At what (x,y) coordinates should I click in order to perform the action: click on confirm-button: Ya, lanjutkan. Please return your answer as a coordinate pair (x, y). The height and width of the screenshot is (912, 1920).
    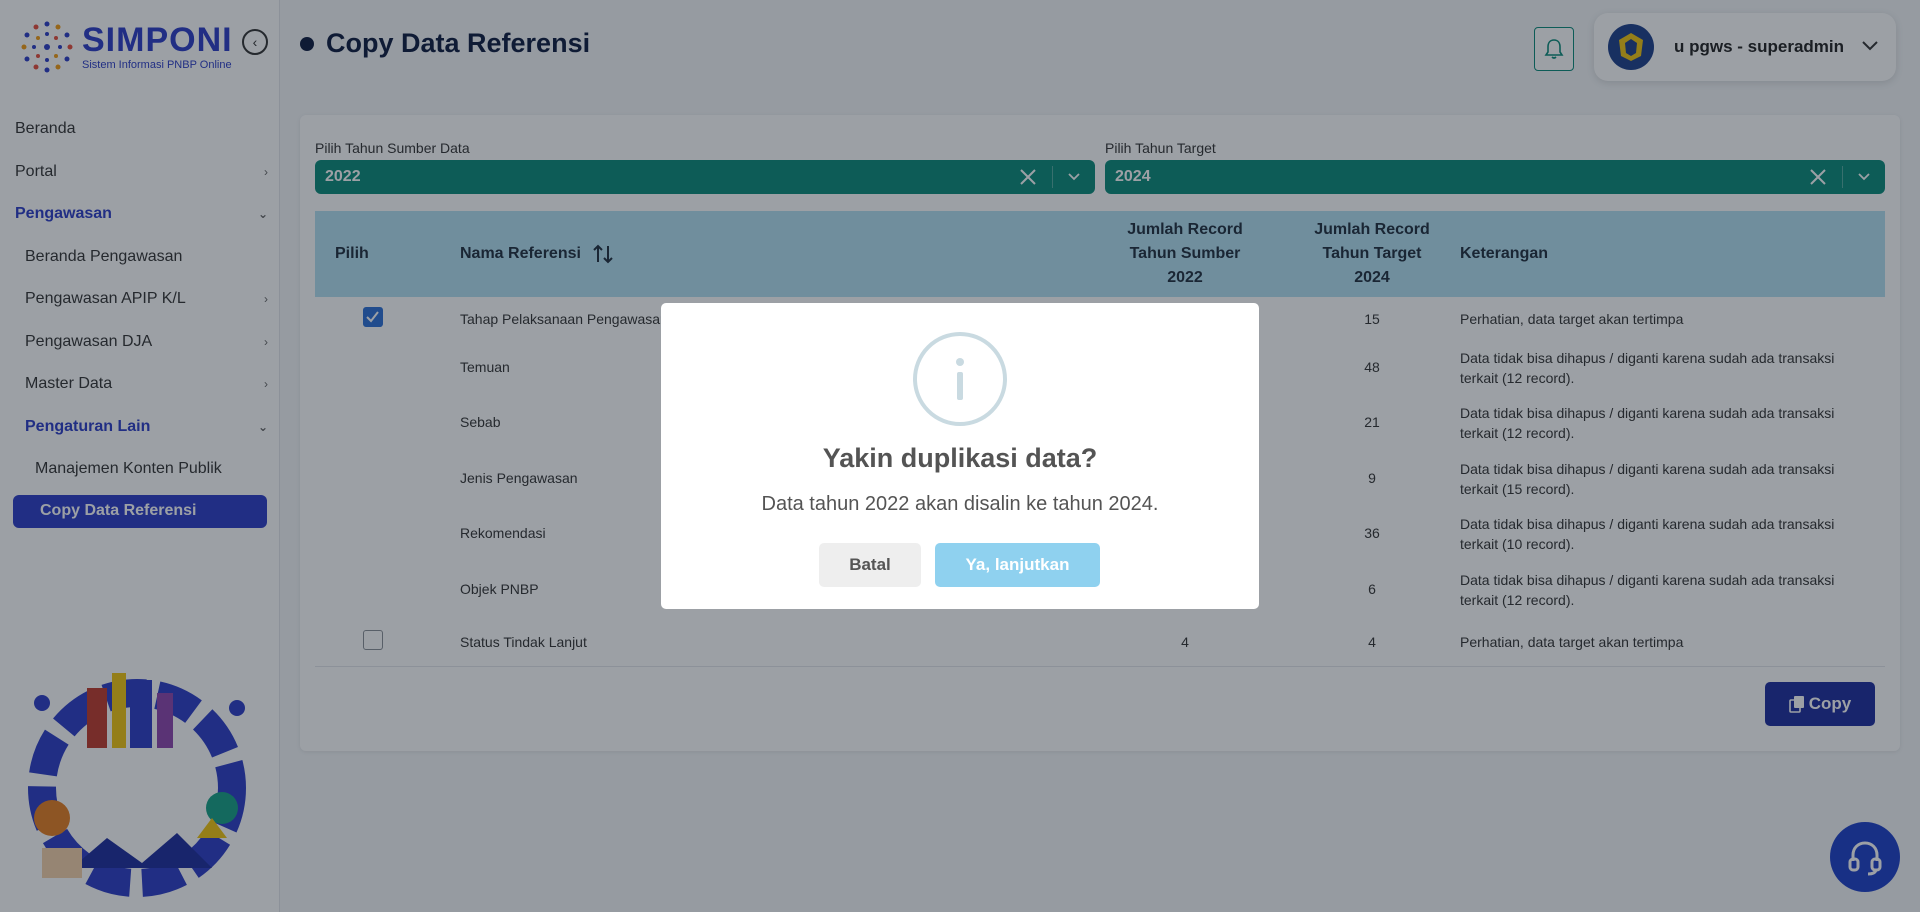
    Looking at the image, I should click on (1017, 565).